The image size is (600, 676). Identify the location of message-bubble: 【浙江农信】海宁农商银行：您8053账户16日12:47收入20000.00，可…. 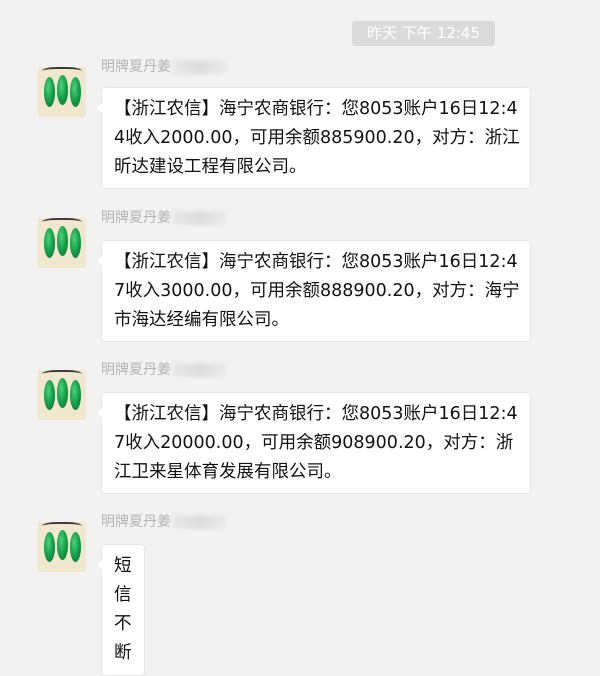
(313, 443).